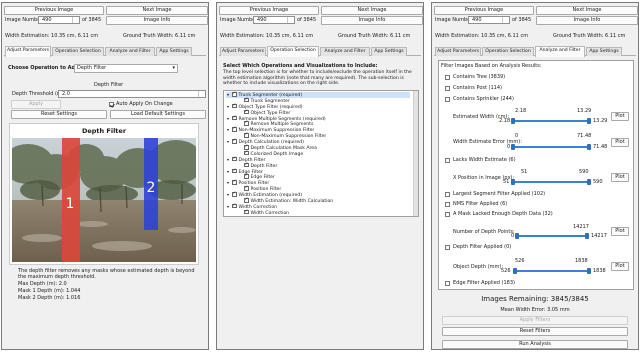  Describe the element at coordinates (158, 114) in the screenshot. I see `load-default-settings-button: Load Default Settings` at that location.